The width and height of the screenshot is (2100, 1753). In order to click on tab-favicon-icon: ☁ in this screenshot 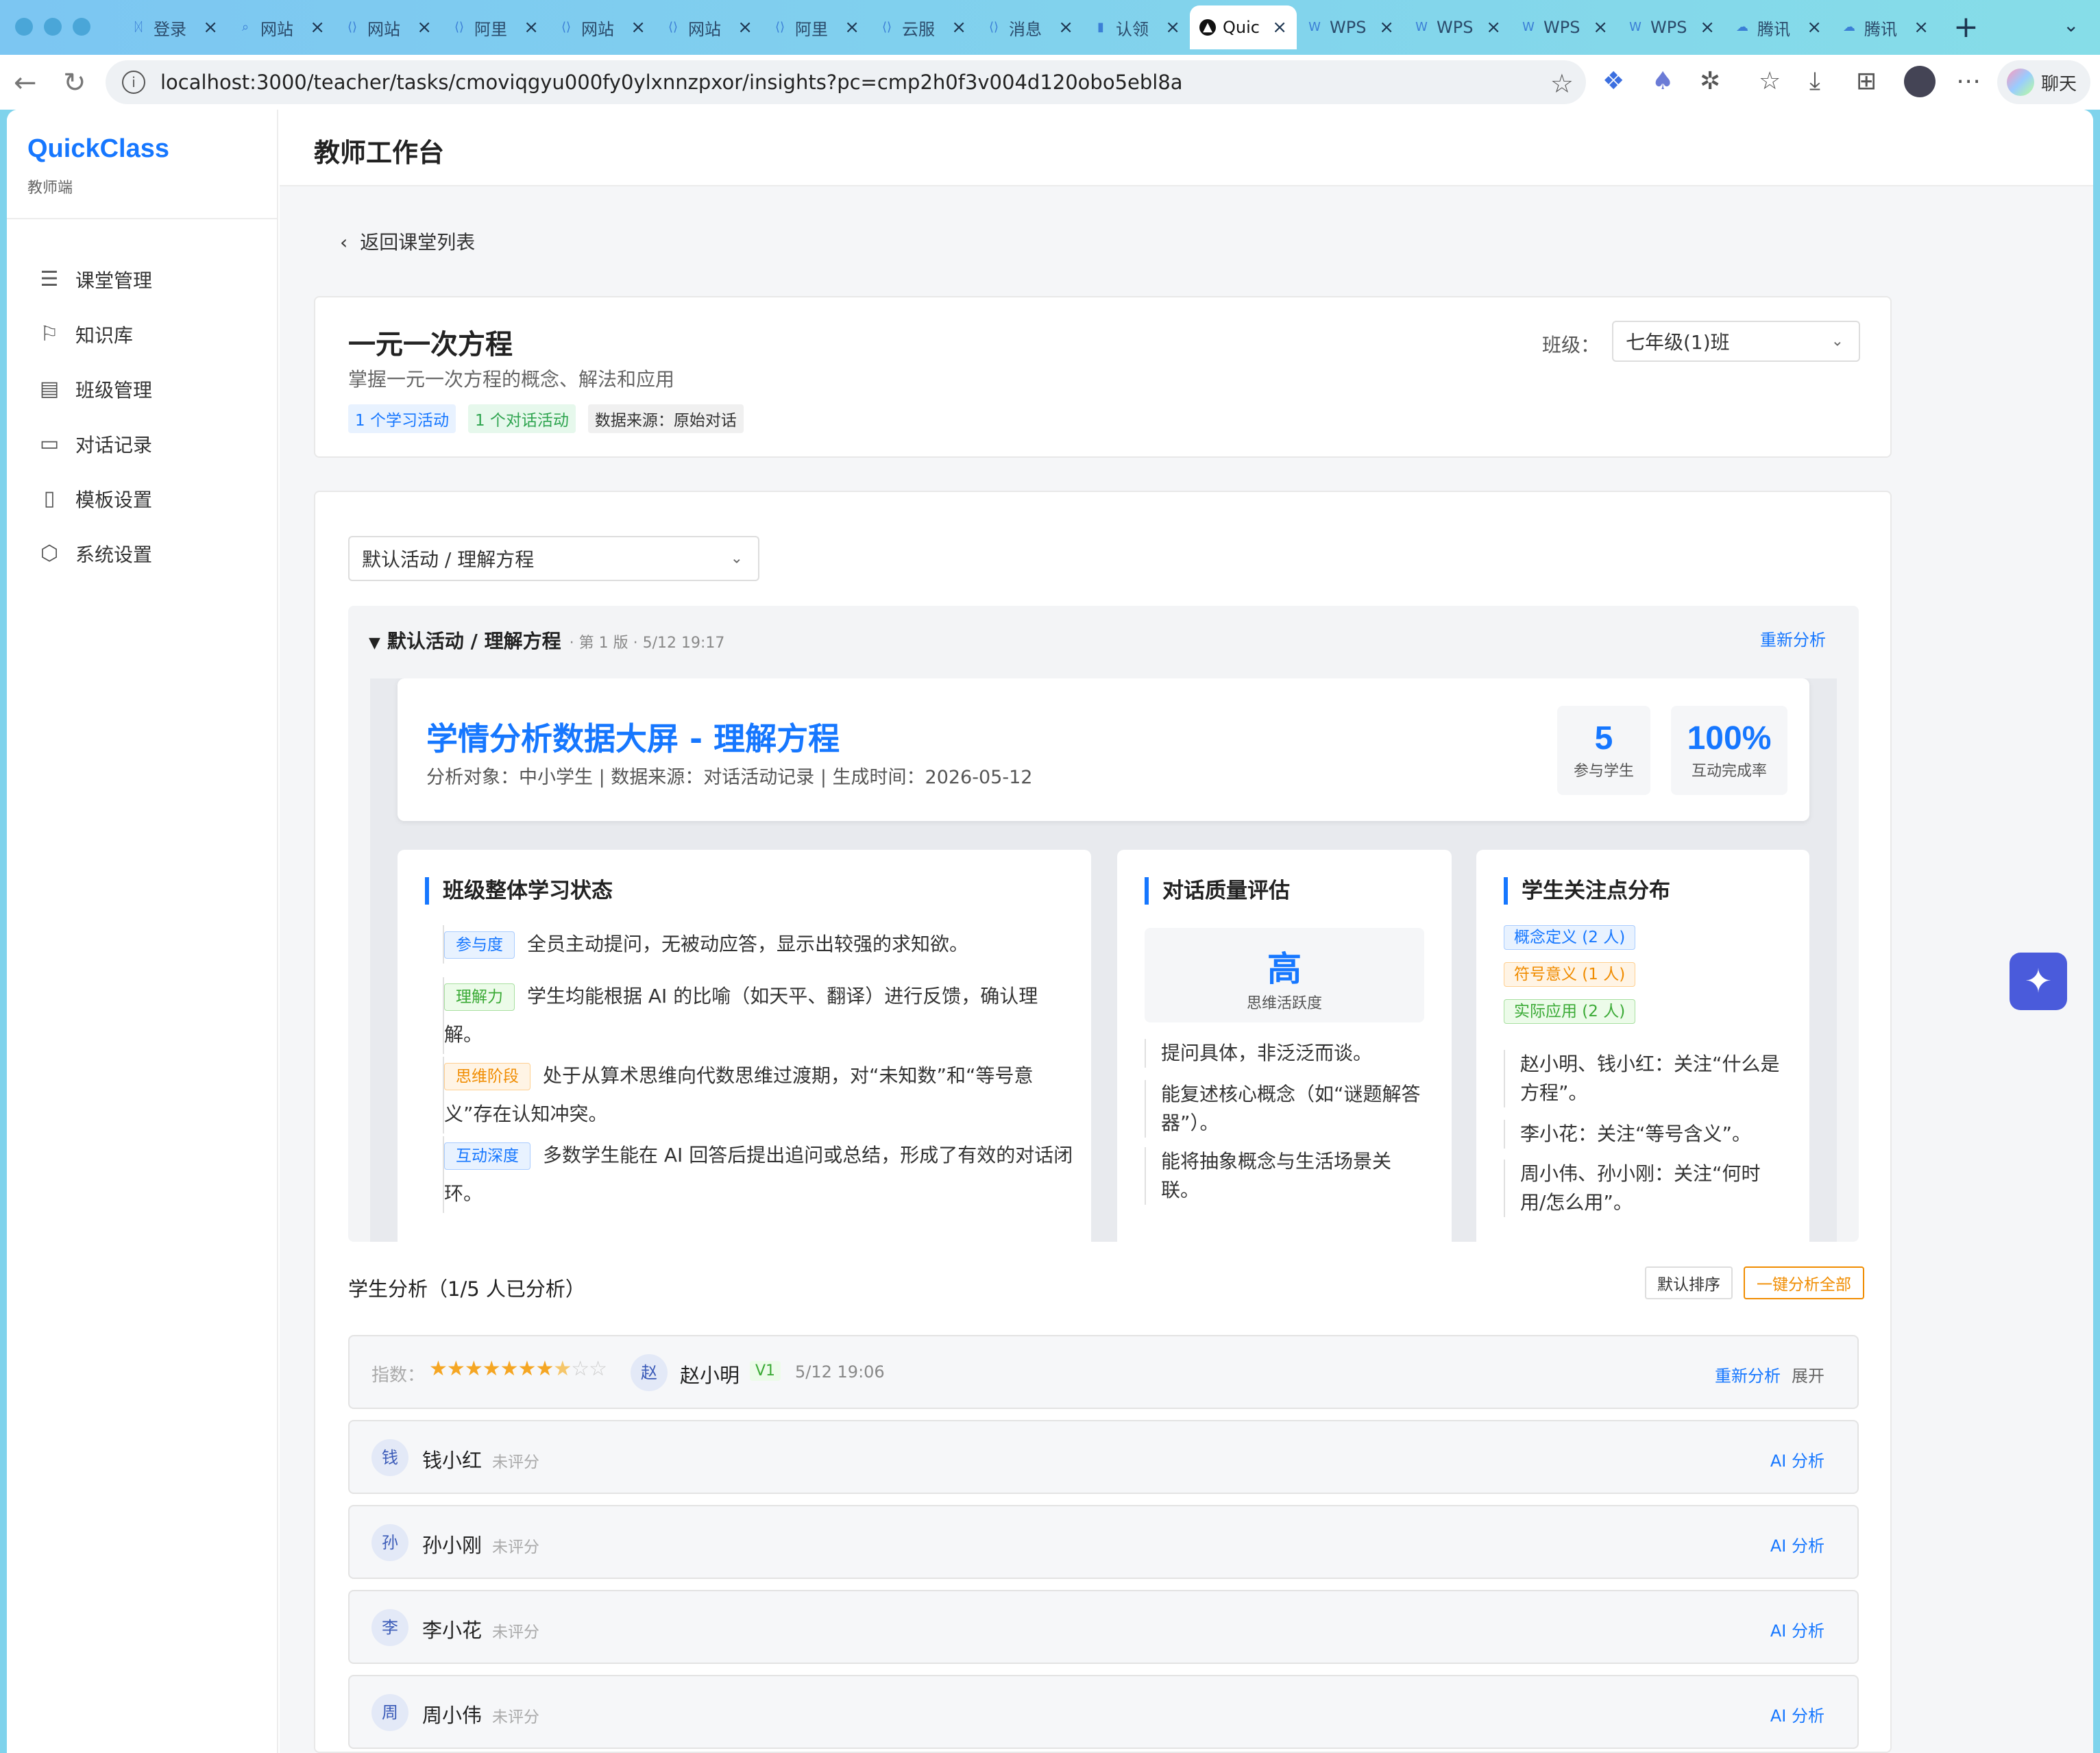, I will do `click(1742, 27)`.